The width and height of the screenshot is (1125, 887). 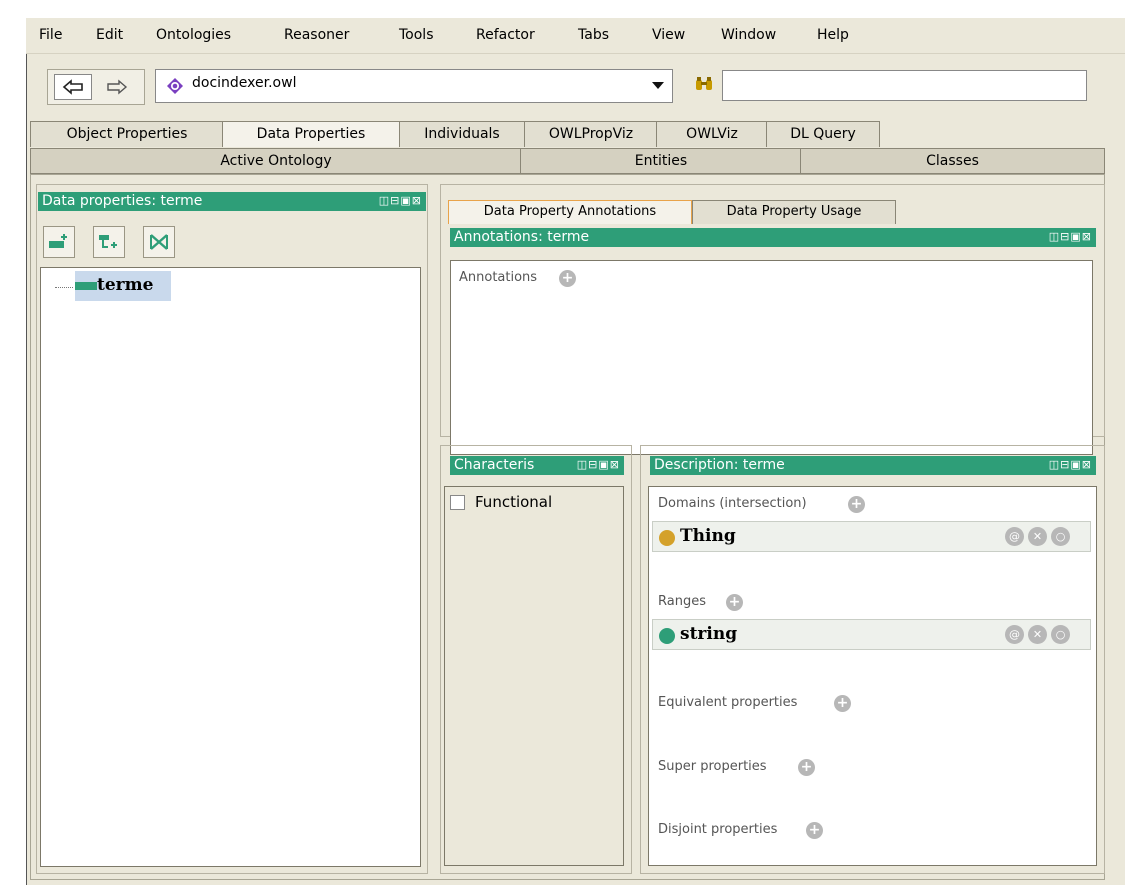 What do you see at coordinates (109, 35) in the screenshot?
I see `menu-edit: Edit` at bounding box center [109, 35].